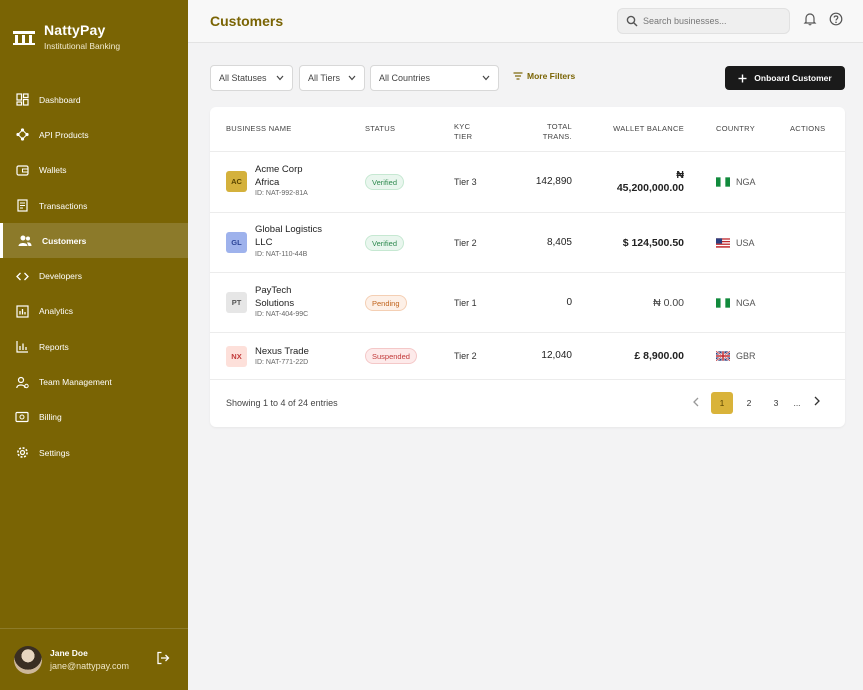 Image resolution: width=863 pixels, height=690 pixels. I want to click on sidebar-item-reports: Reports, so click(94, 346).